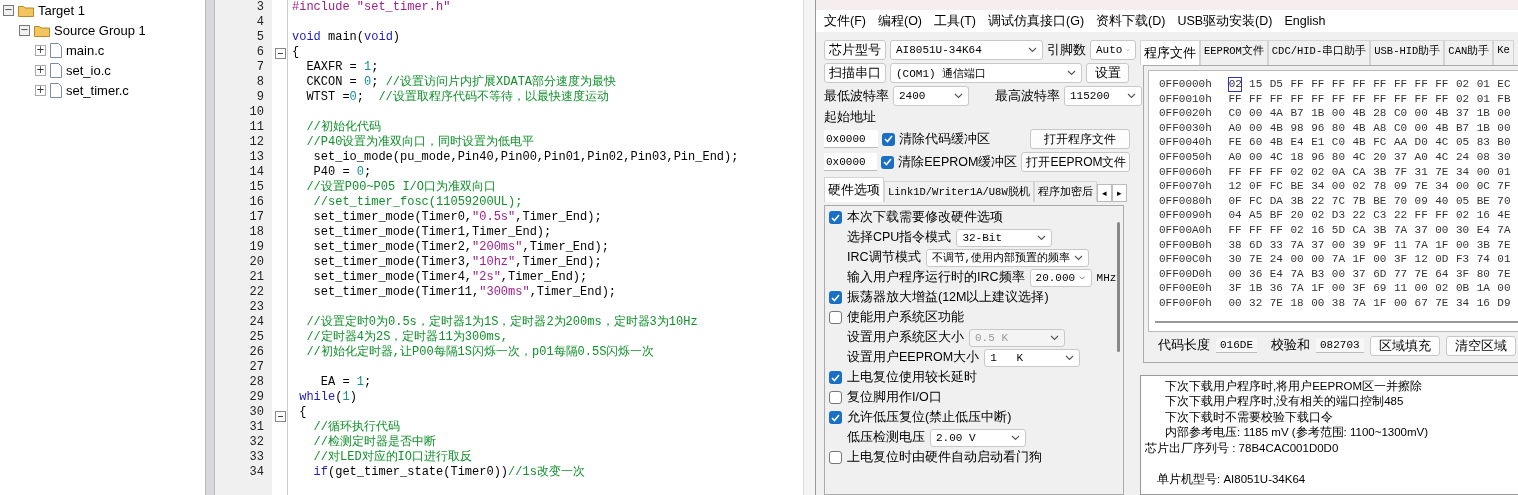  Describe the element at coordinates (854, 189) in the screenshot. I see `tab: 硬件选项` at that location.